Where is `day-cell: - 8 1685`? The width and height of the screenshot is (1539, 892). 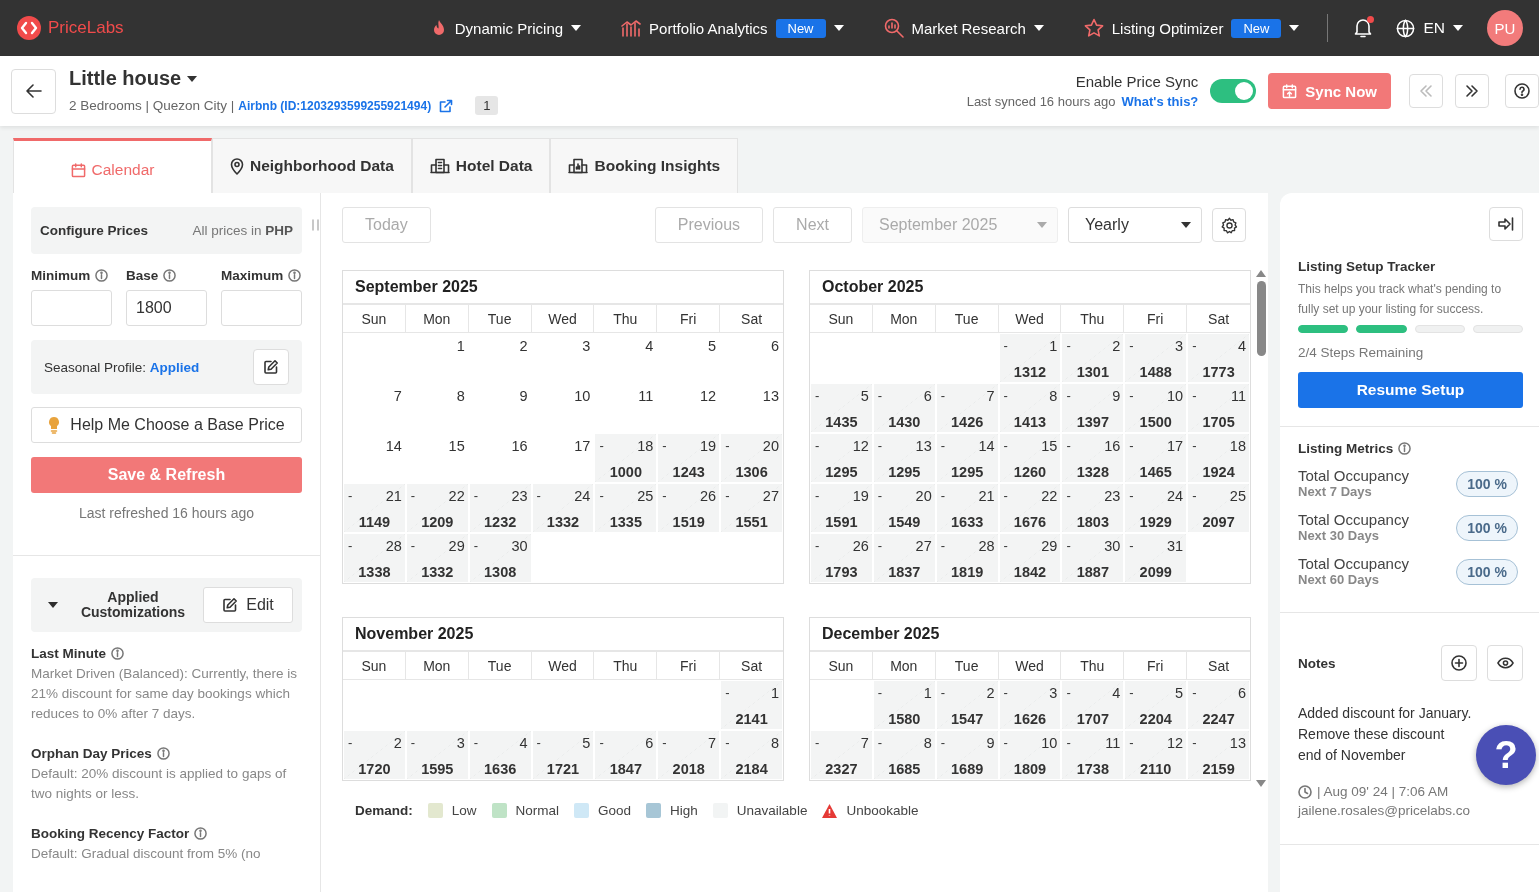
day-cell: - 8 1685 is located at coordinates (904, 755).